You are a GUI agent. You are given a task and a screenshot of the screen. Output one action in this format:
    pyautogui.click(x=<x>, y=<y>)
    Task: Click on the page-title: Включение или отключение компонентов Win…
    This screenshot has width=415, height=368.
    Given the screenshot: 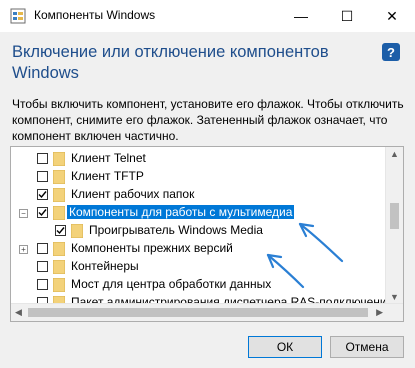 What is the action you would take?
    pyautogui.click(x=170, y=62)
    